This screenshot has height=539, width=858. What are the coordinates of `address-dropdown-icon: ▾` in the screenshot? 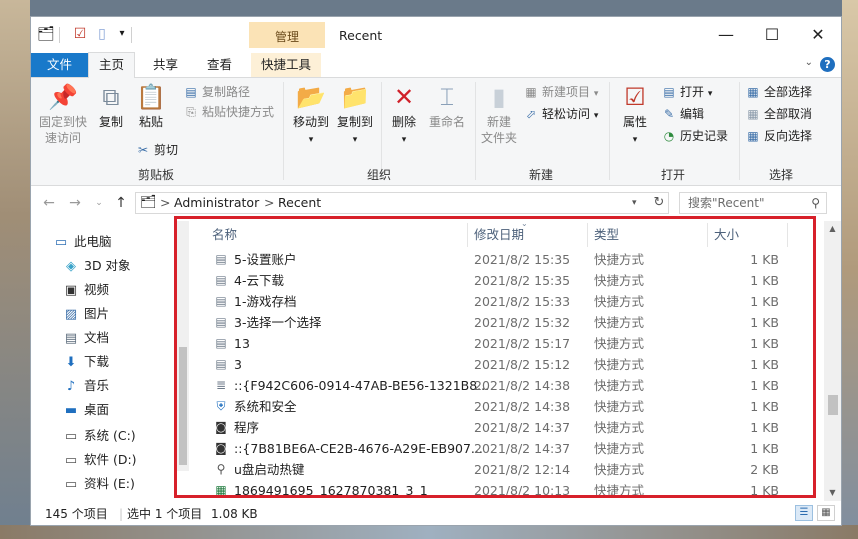 It's located at (634, 203).